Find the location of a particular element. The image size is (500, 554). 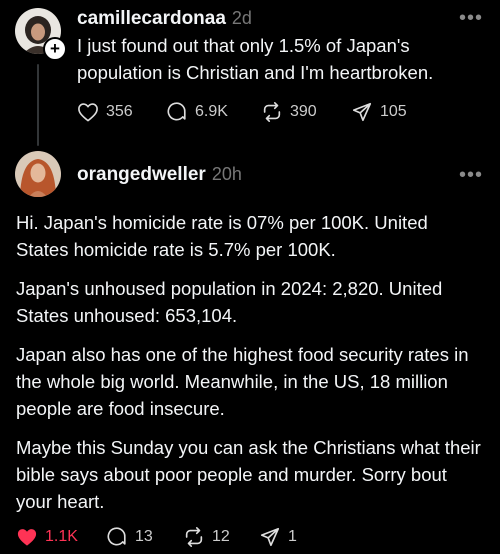

post-share-button: 105 is located at coordinates (379, 112).